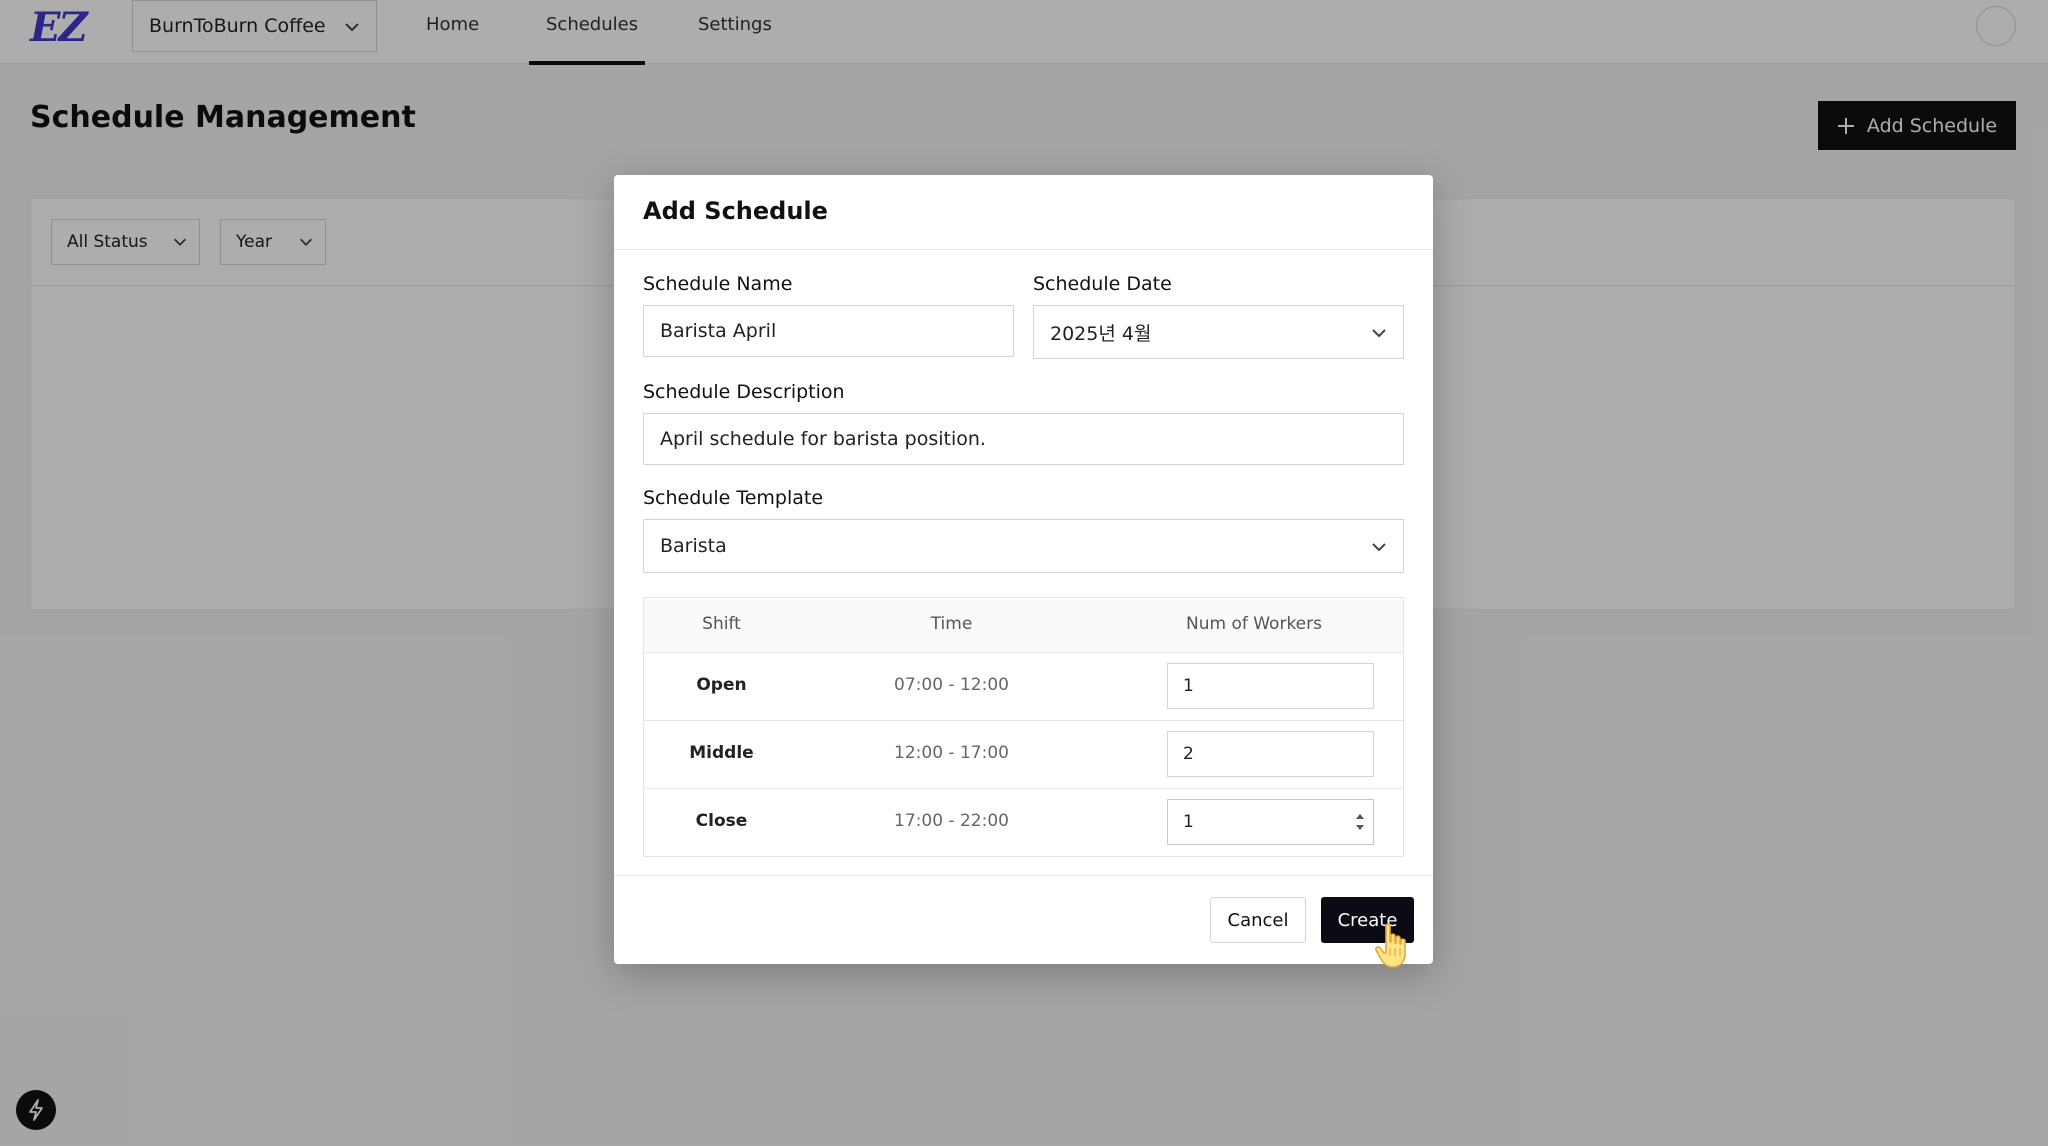 The image size is (2048, 1146). Describe the element at coordinates (828, 331) in the screenshot. I see `schedule-name-input` at that location.